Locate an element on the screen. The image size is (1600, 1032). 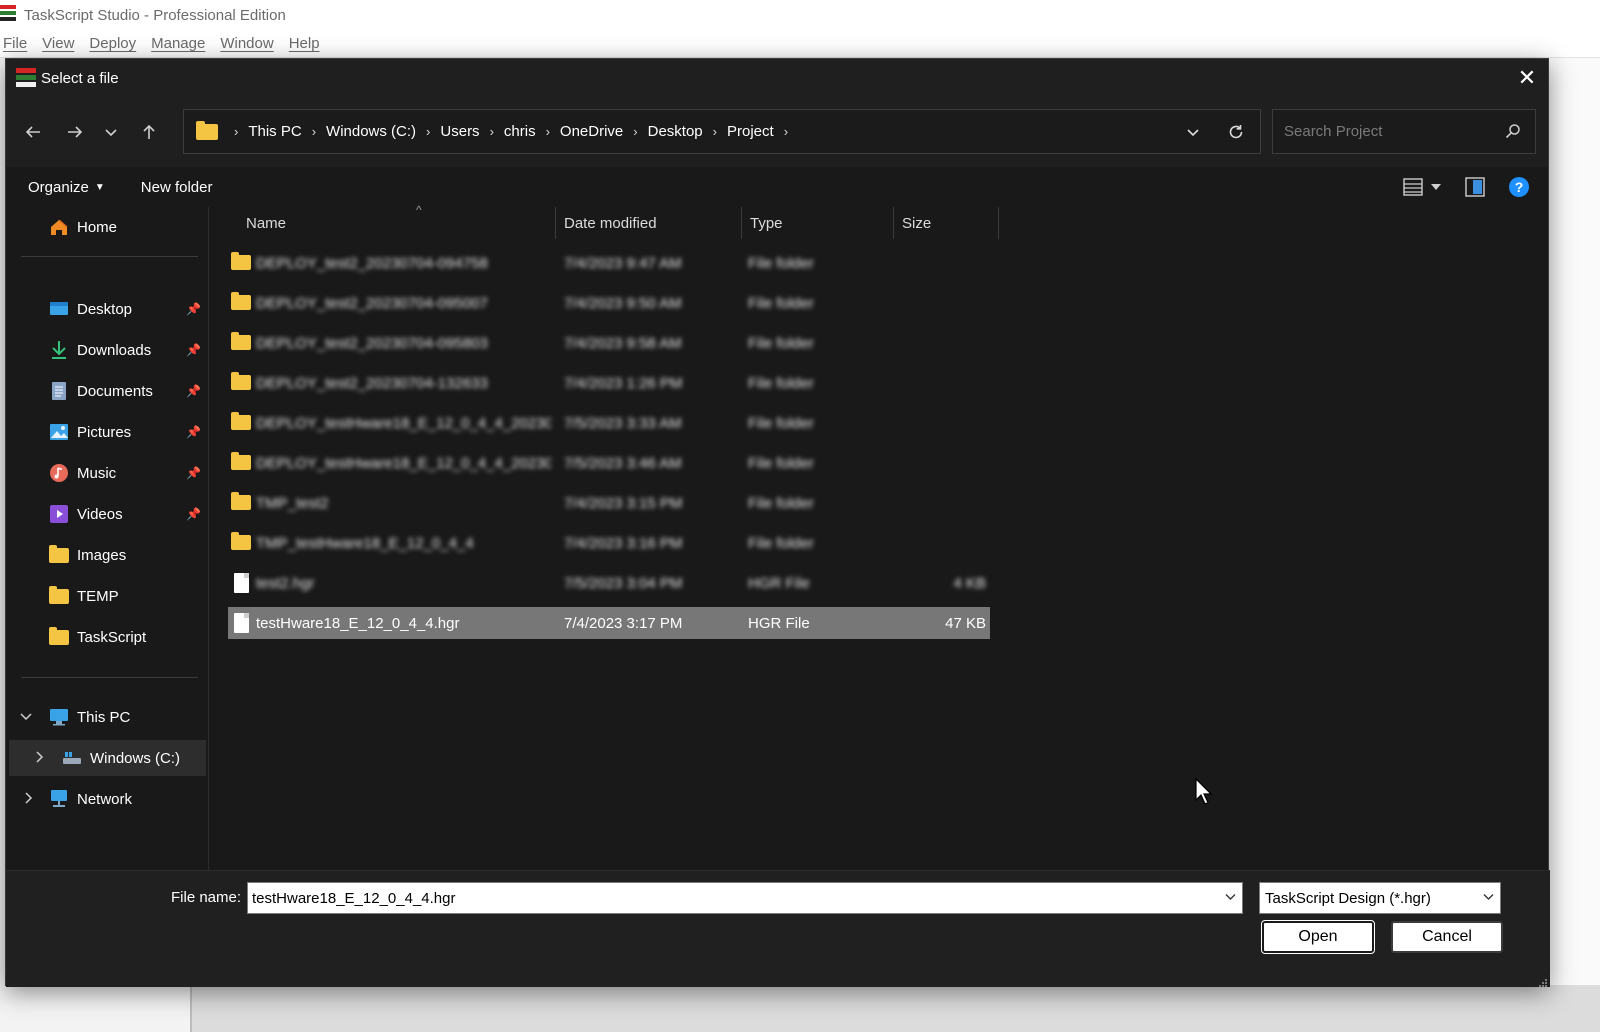
sidebar-item-desktop: Desktop 📌 is located at coordinates (107, 309).